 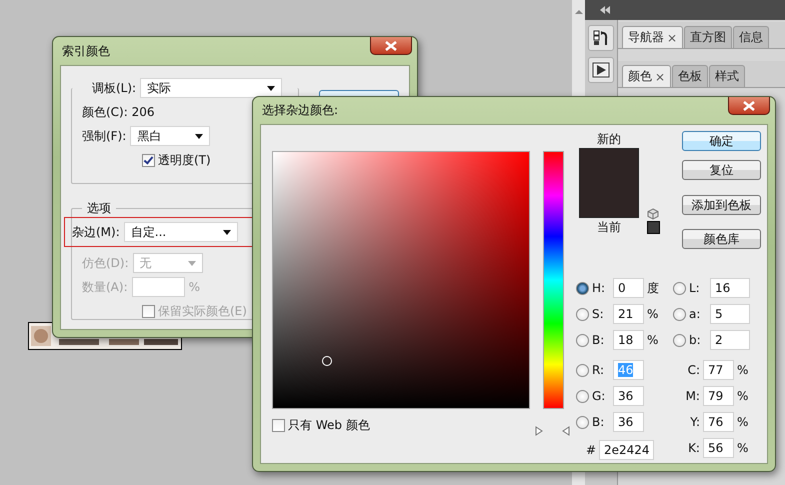 I want to click on value-field: 2, so click(x=730, y=340).